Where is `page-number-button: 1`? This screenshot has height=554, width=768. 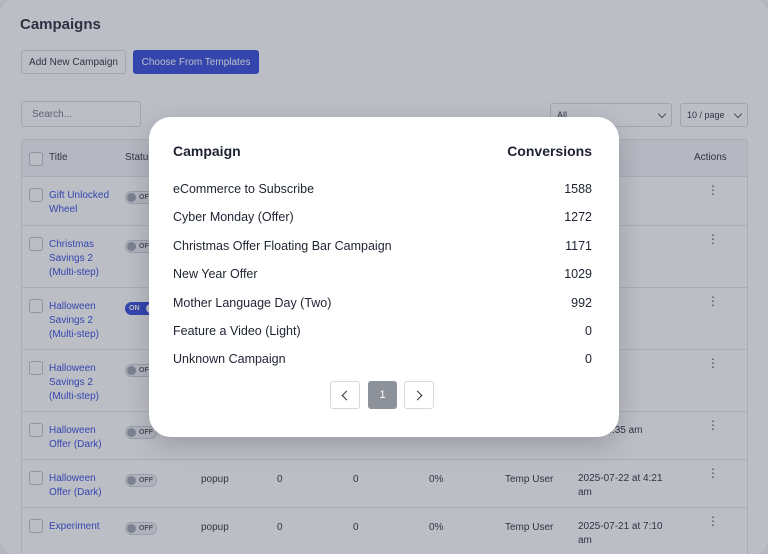
page-number-button: 1 is located at coordinates (382, 395).